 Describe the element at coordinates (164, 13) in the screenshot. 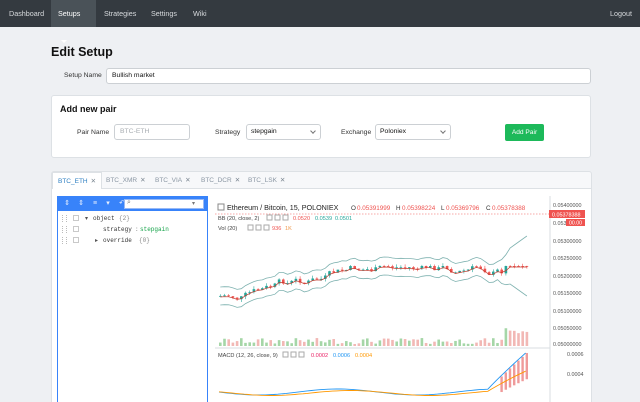

I see `nav-settings: Settings` at that location.